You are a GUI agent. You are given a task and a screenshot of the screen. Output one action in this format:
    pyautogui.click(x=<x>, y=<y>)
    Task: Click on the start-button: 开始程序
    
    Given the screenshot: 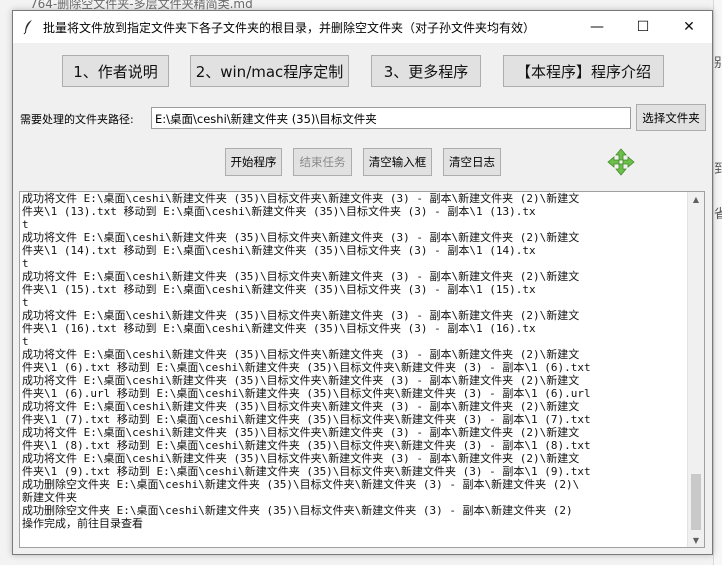 What is the action you would take?
    pyautogui.click(x=253, y=162)
    